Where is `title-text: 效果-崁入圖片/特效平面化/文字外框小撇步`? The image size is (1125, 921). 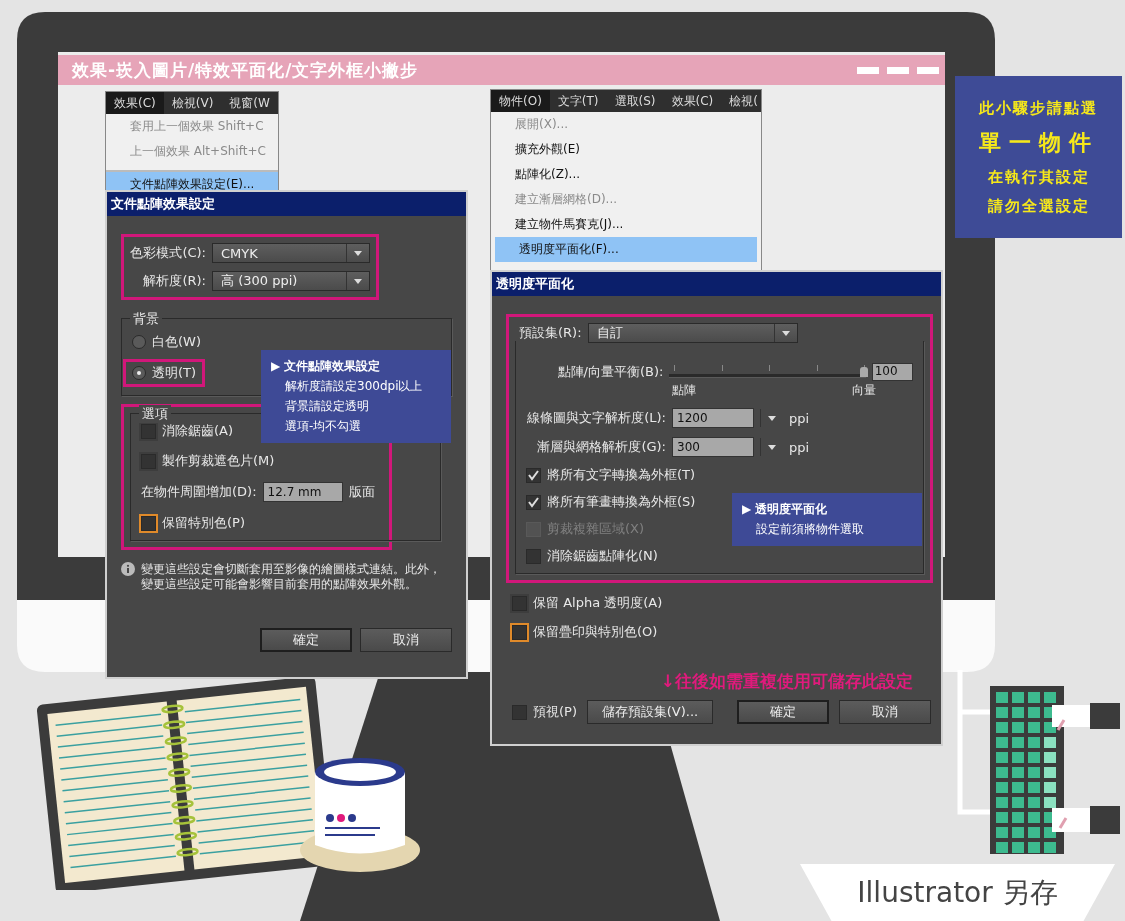
title-text: 效果-崁入圖片/特效平面化/文字外框小撇步 is located at coordinates (245, 70).